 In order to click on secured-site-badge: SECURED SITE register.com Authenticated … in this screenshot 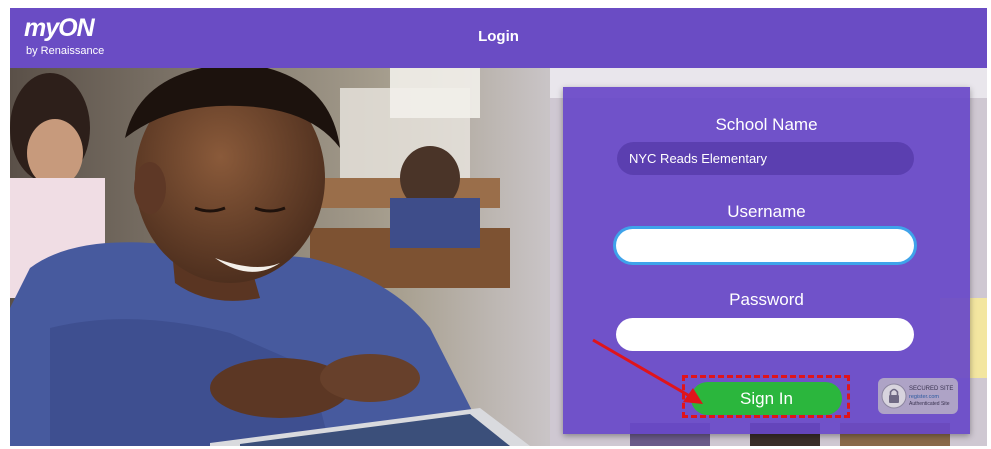, I will do `click(918, 396)`.